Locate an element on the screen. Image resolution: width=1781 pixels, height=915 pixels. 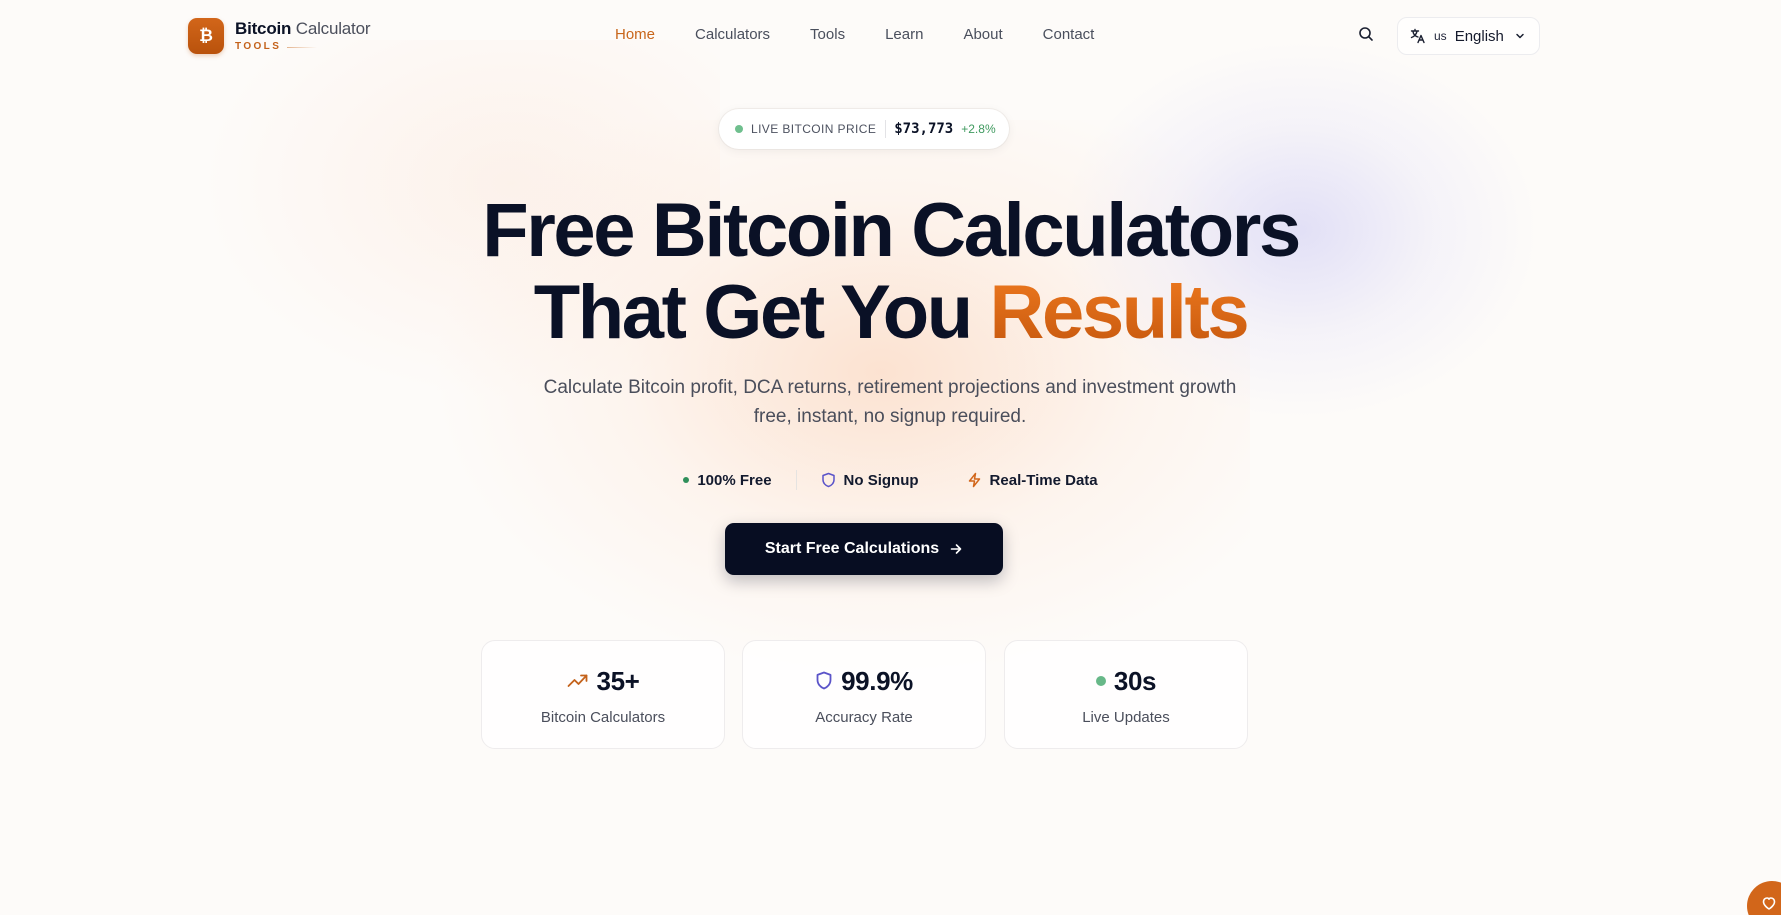
feature-list: 100% Free No Signup Real-Time Data is located at coordinates (890, 480).